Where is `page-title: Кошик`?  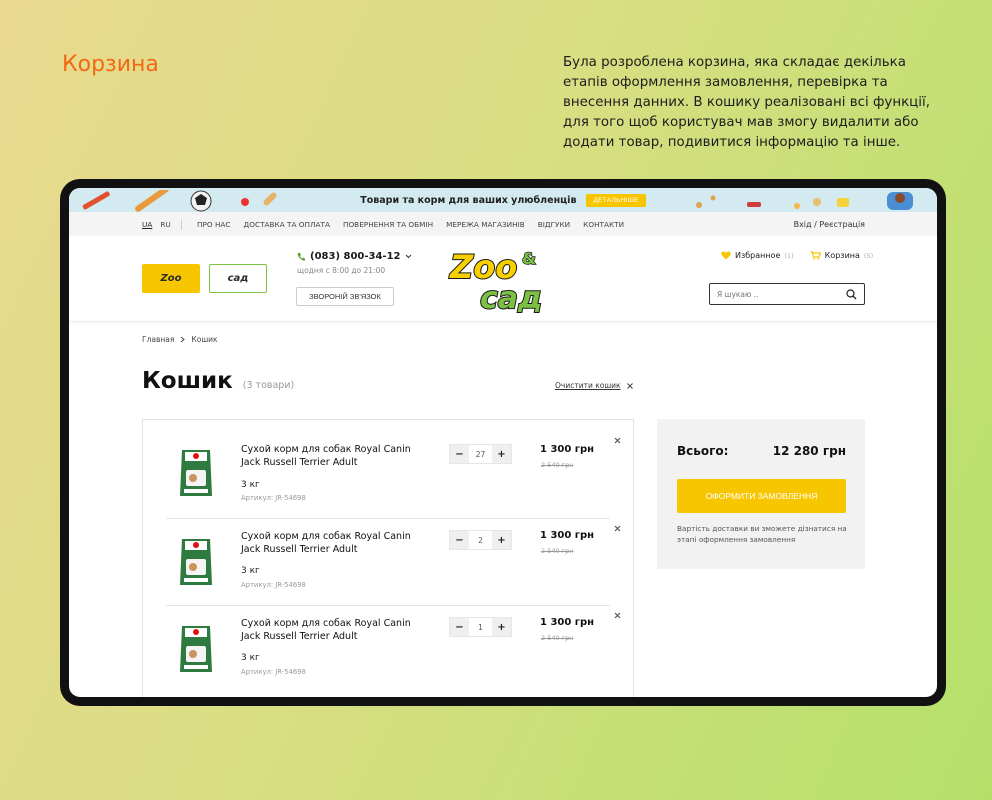
page-title: Кошик is located at coordinates (187, 381).